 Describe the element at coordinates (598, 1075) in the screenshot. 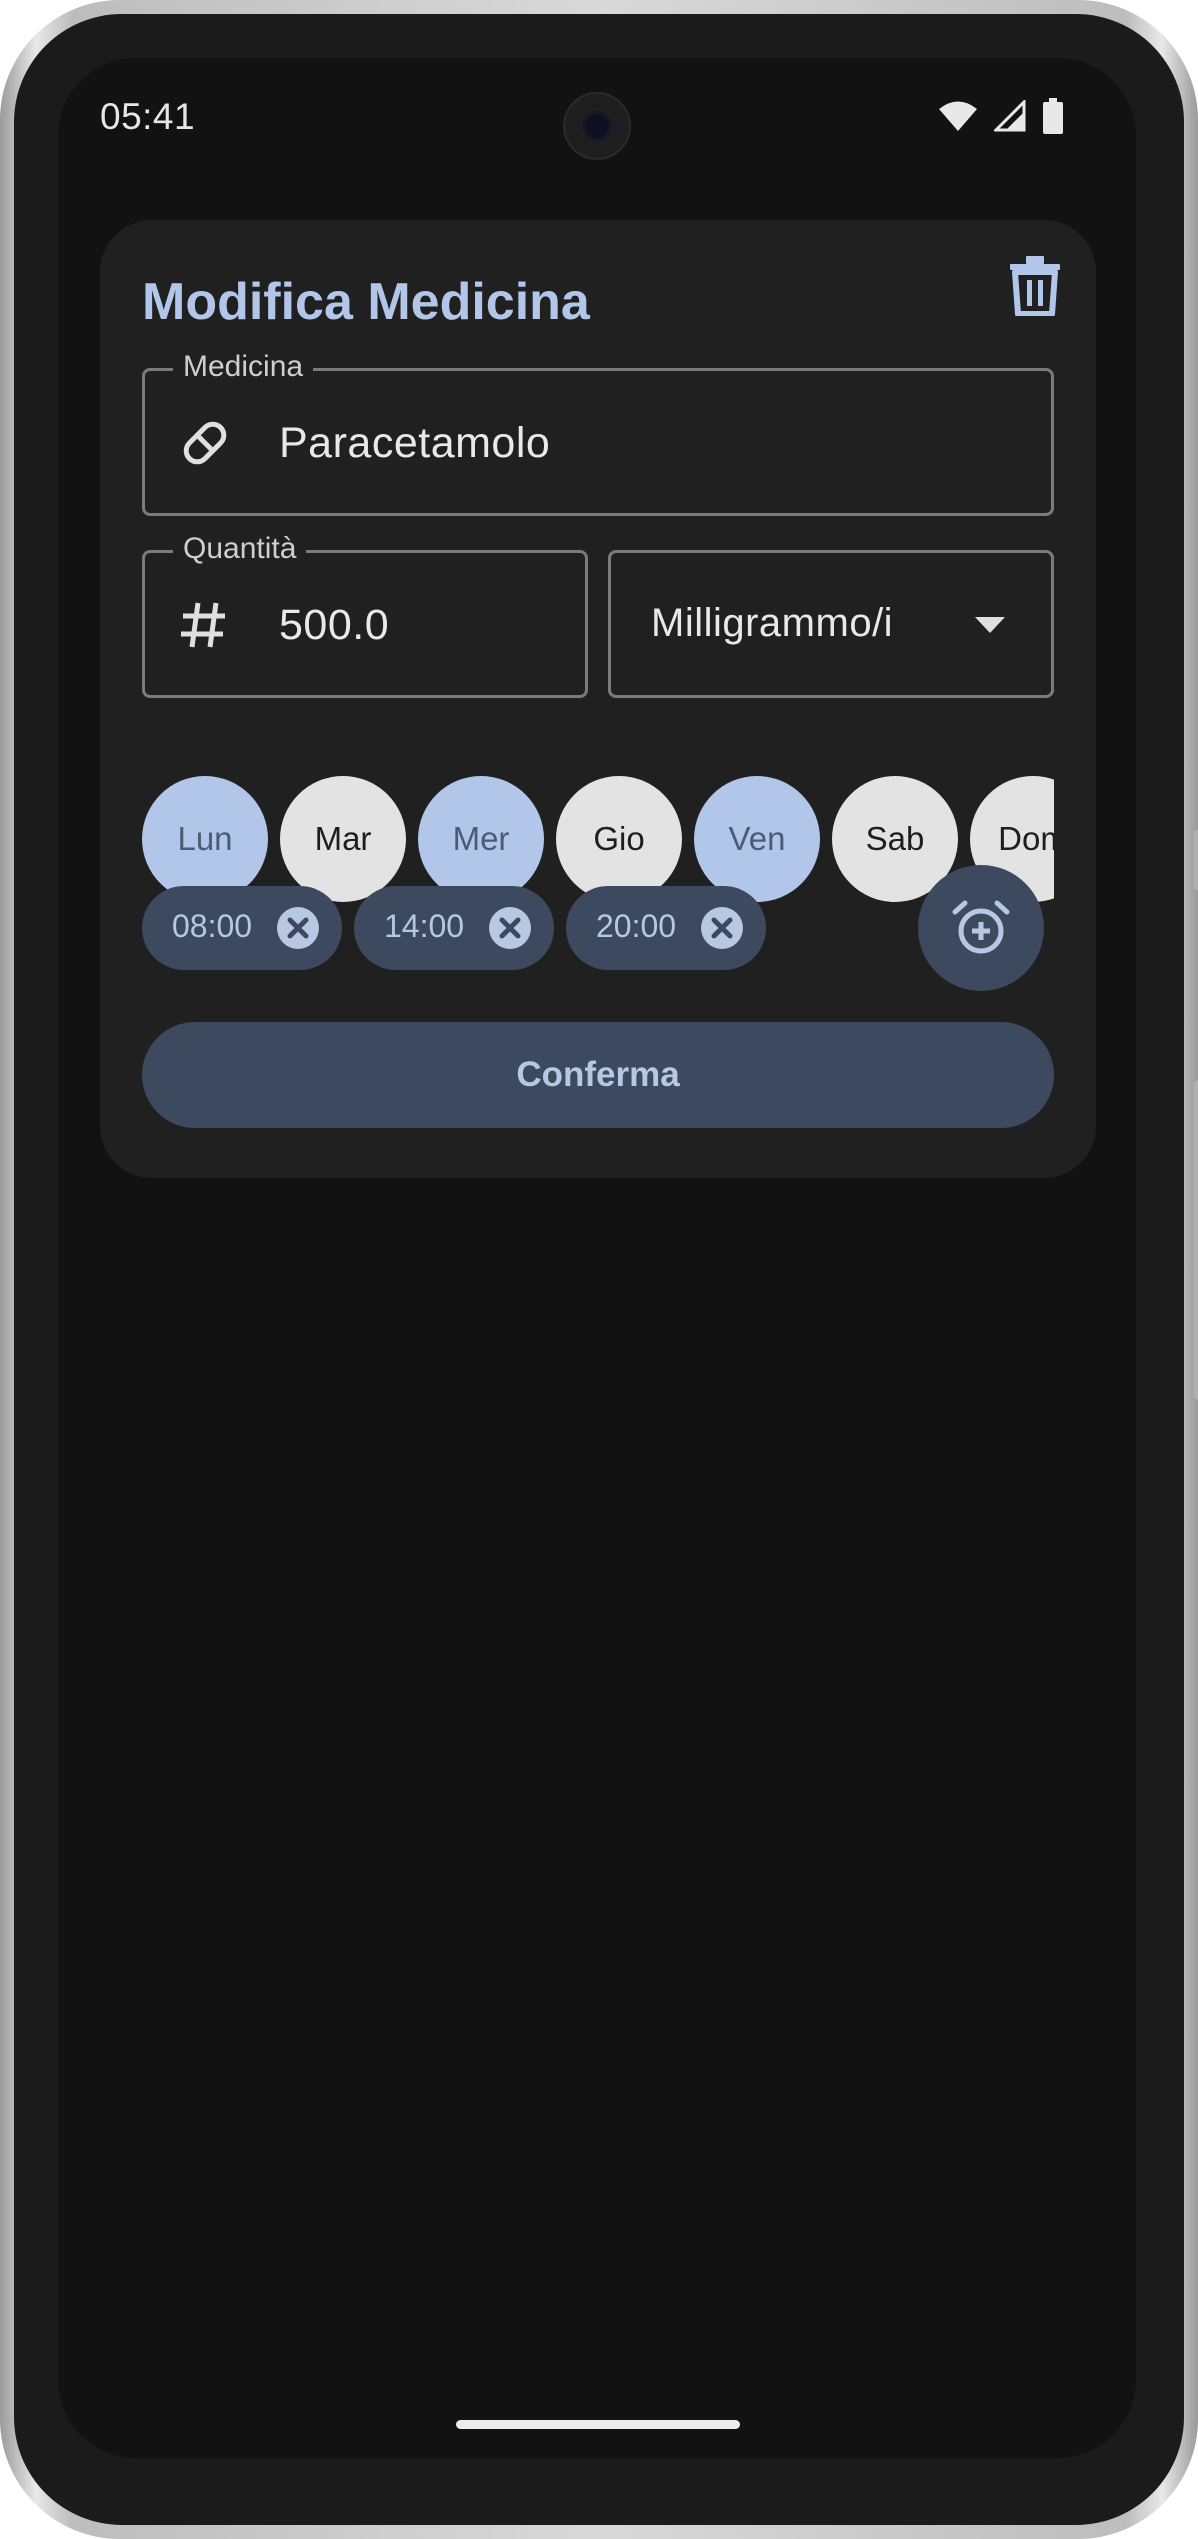

I see `confirm-button: Conferma` at that location.